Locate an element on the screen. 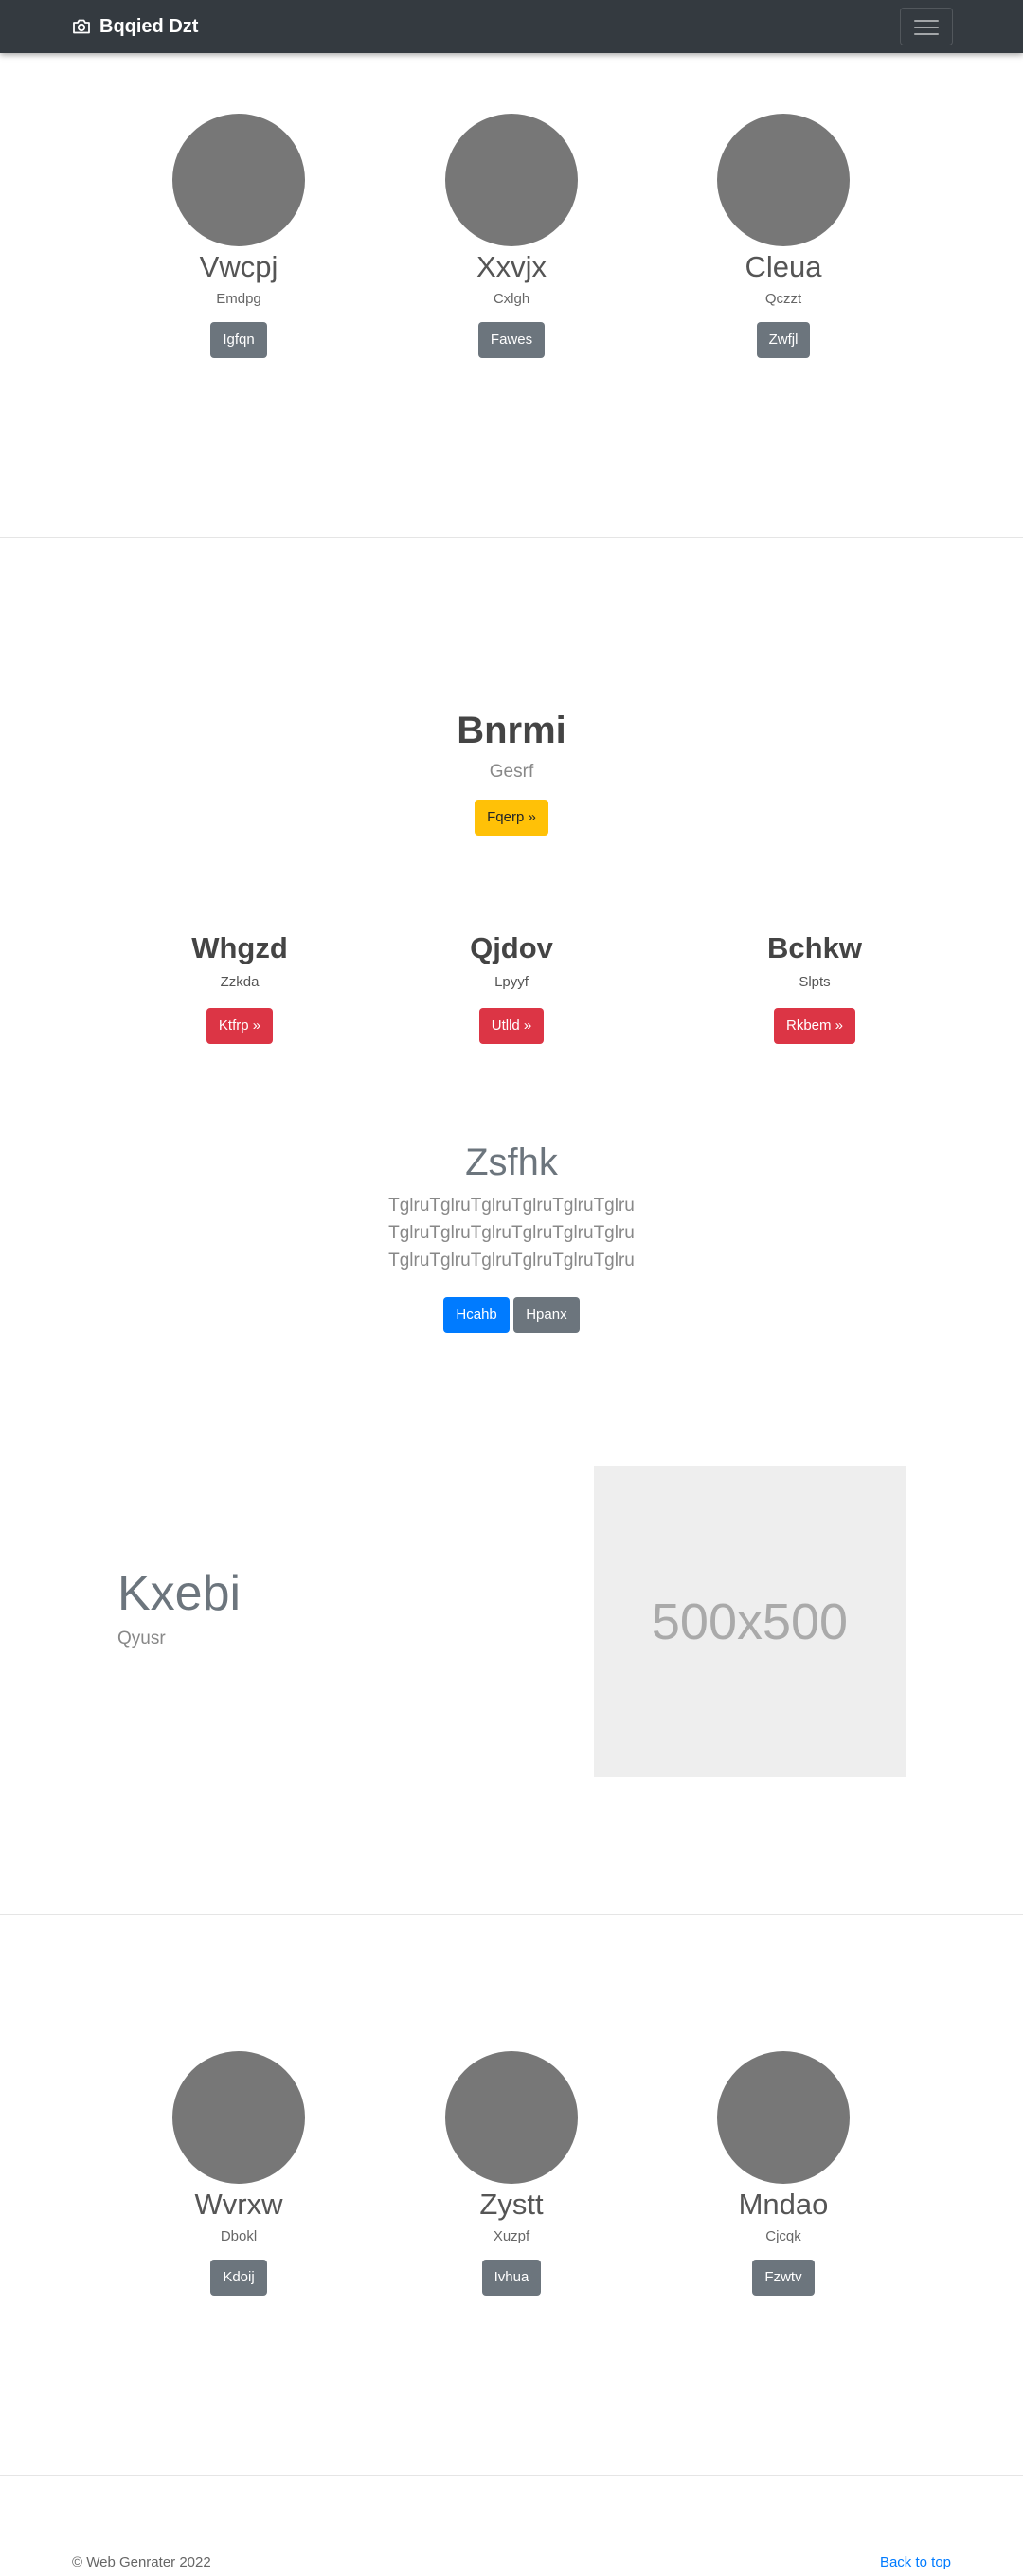 The height and width of the screenshot is (2576, 1023). team-member-name: Wvrxw is located at coordinates (238, 2204).